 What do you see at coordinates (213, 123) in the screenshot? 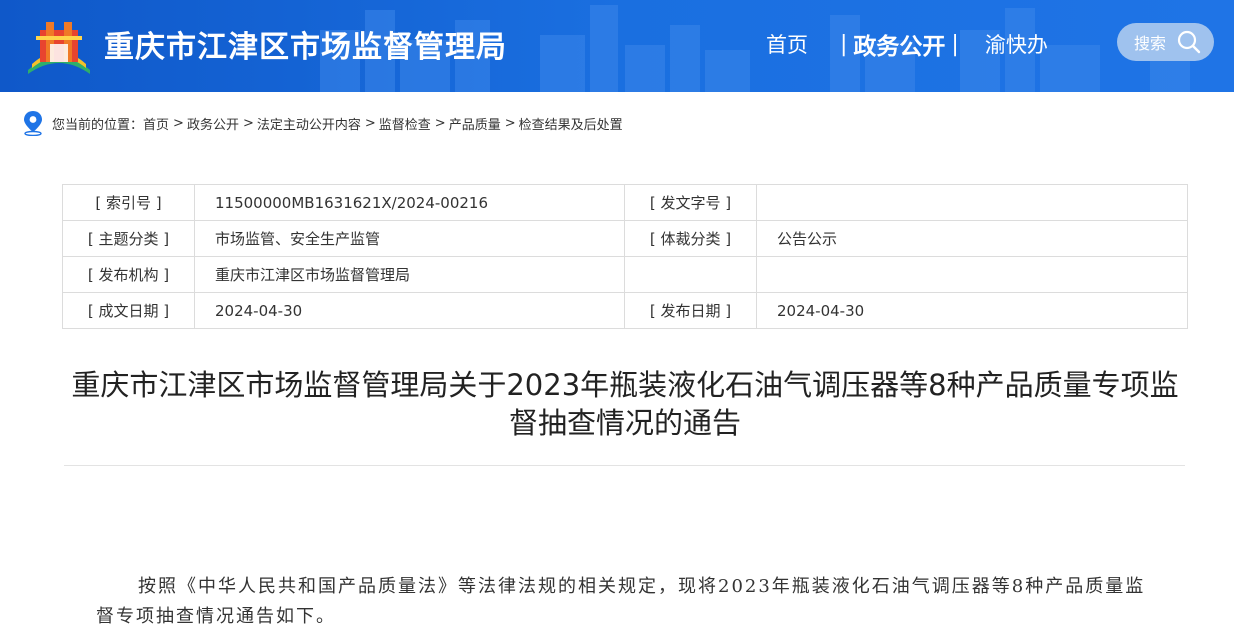
I see `breadcrumb-item-government-affairs: 政务公开` at bounding box center [213, 123].